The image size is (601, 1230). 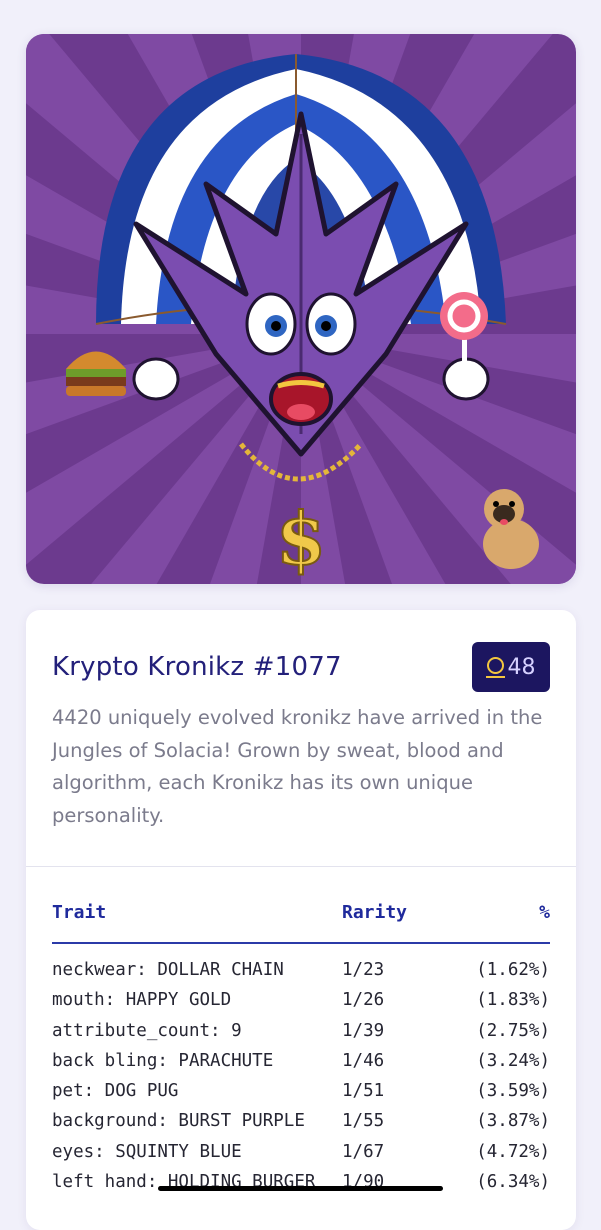 I want to click on percent-cell: (3.87%), so click(x=513, y=1121).